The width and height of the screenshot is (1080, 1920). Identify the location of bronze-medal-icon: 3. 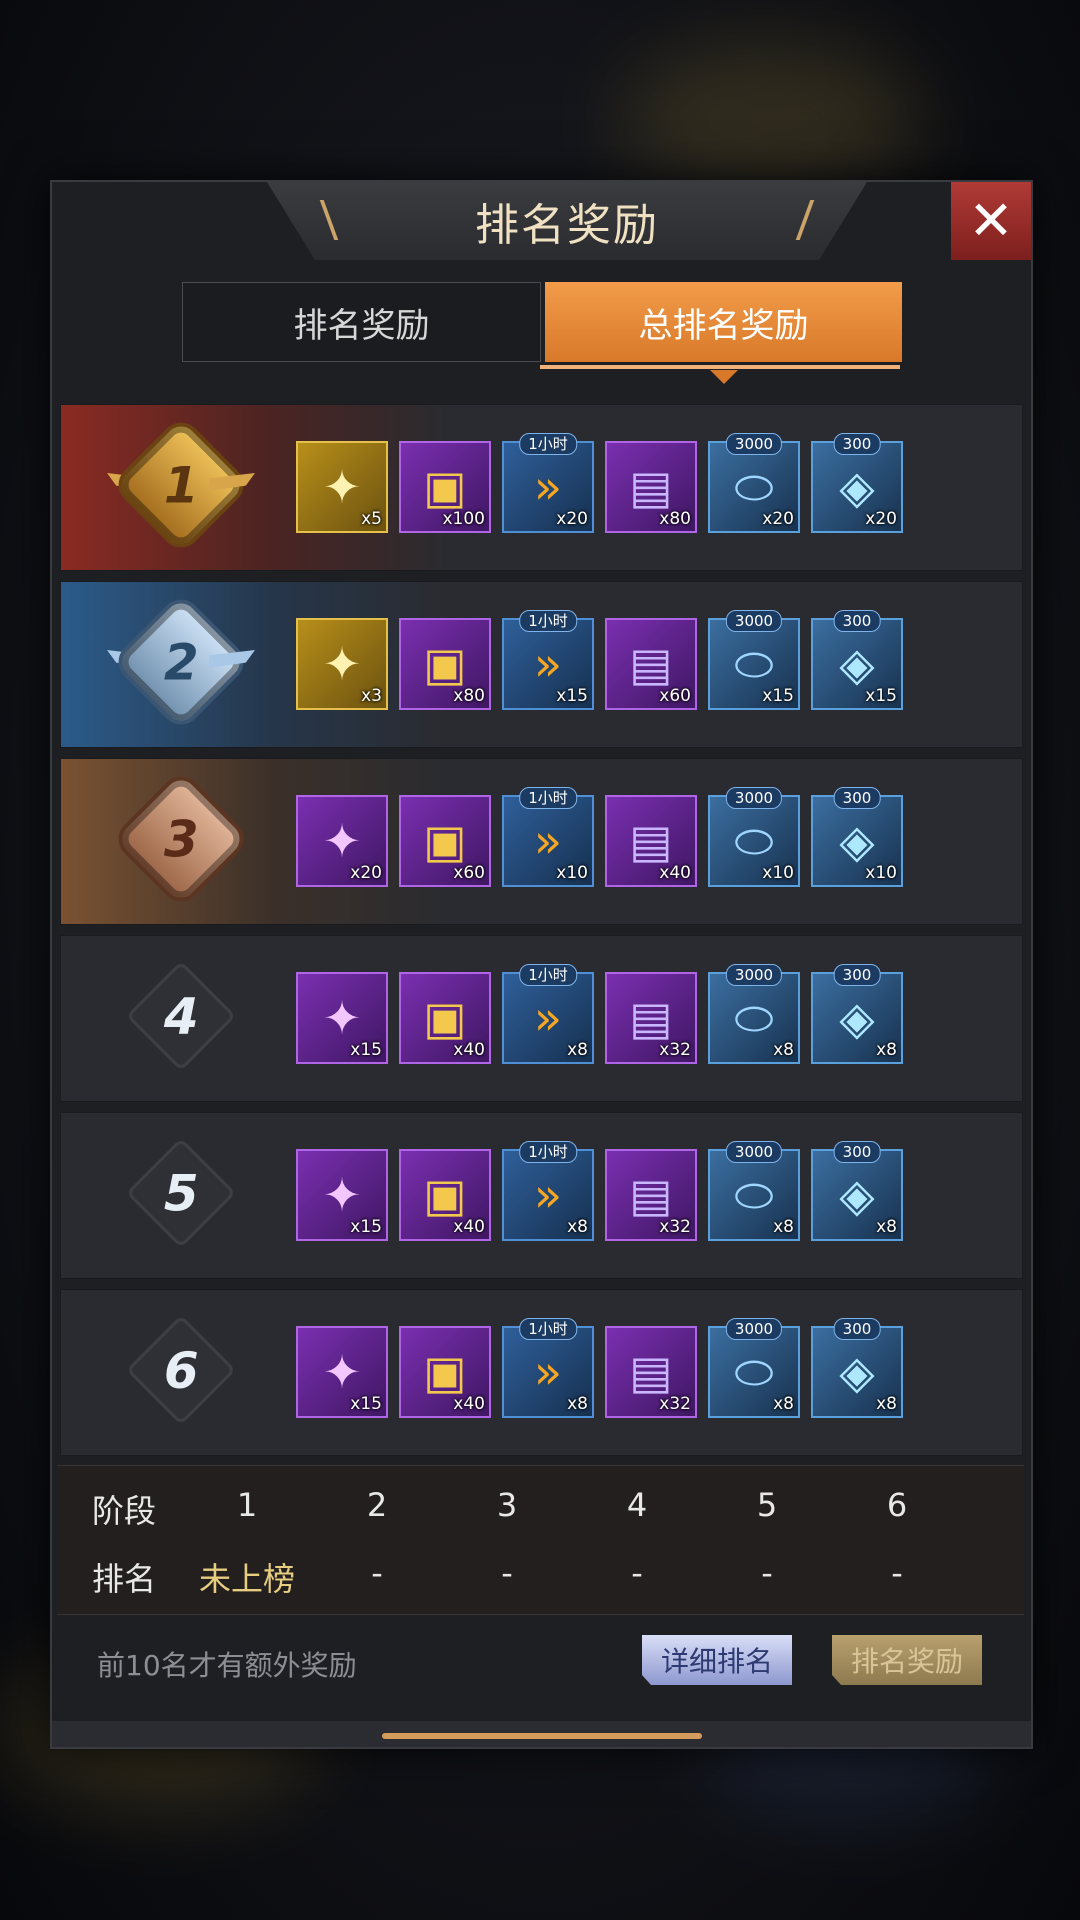
(181, 839).